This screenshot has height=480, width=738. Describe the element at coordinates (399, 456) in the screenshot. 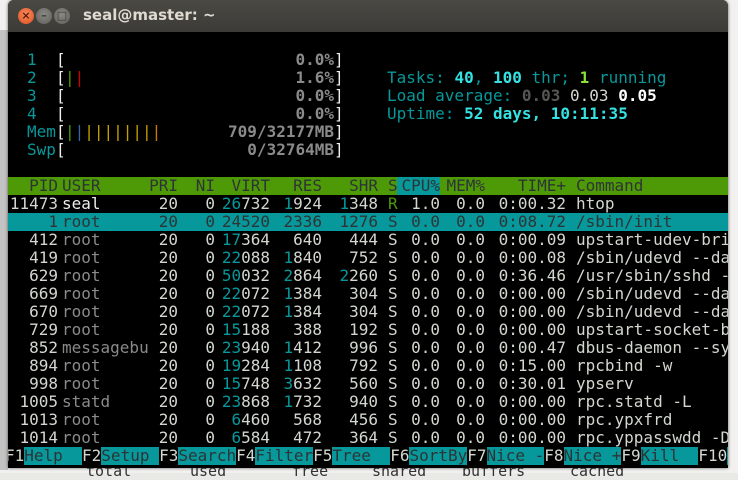

I see `function-key-f6: F6` at that location.